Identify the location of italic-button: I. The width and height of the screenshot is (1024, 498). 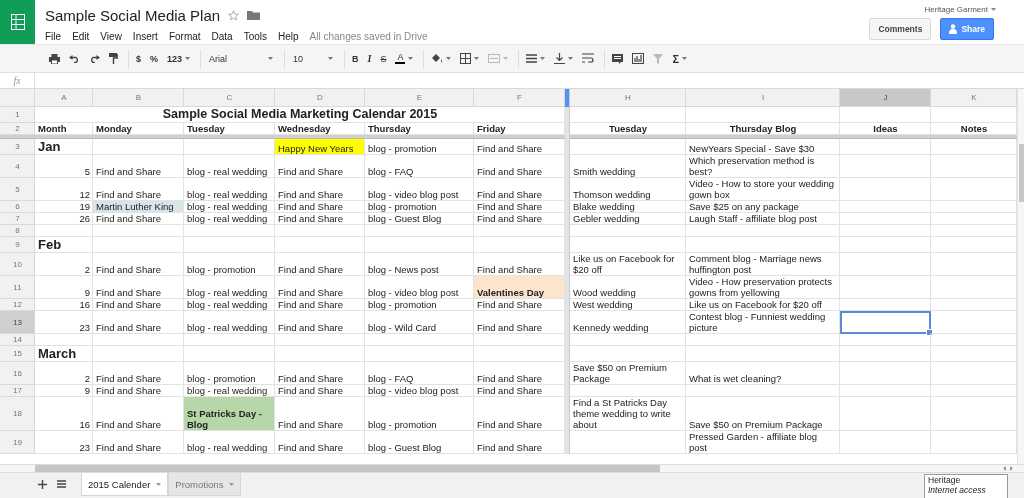
(369, 58).